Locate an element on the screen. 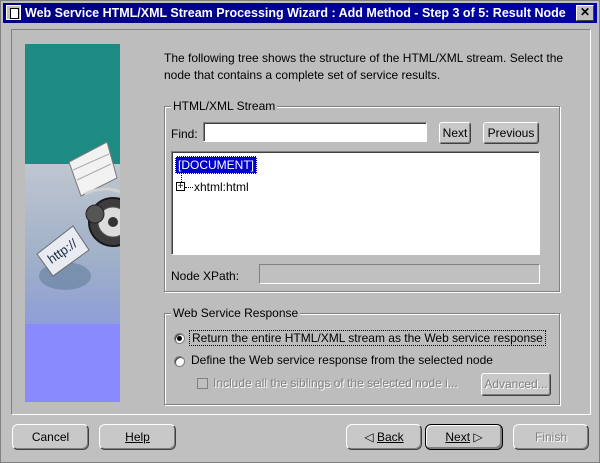 This screenshot has width=600, height=463. include-siblings-checkbox is located at coordinates (202, 383).